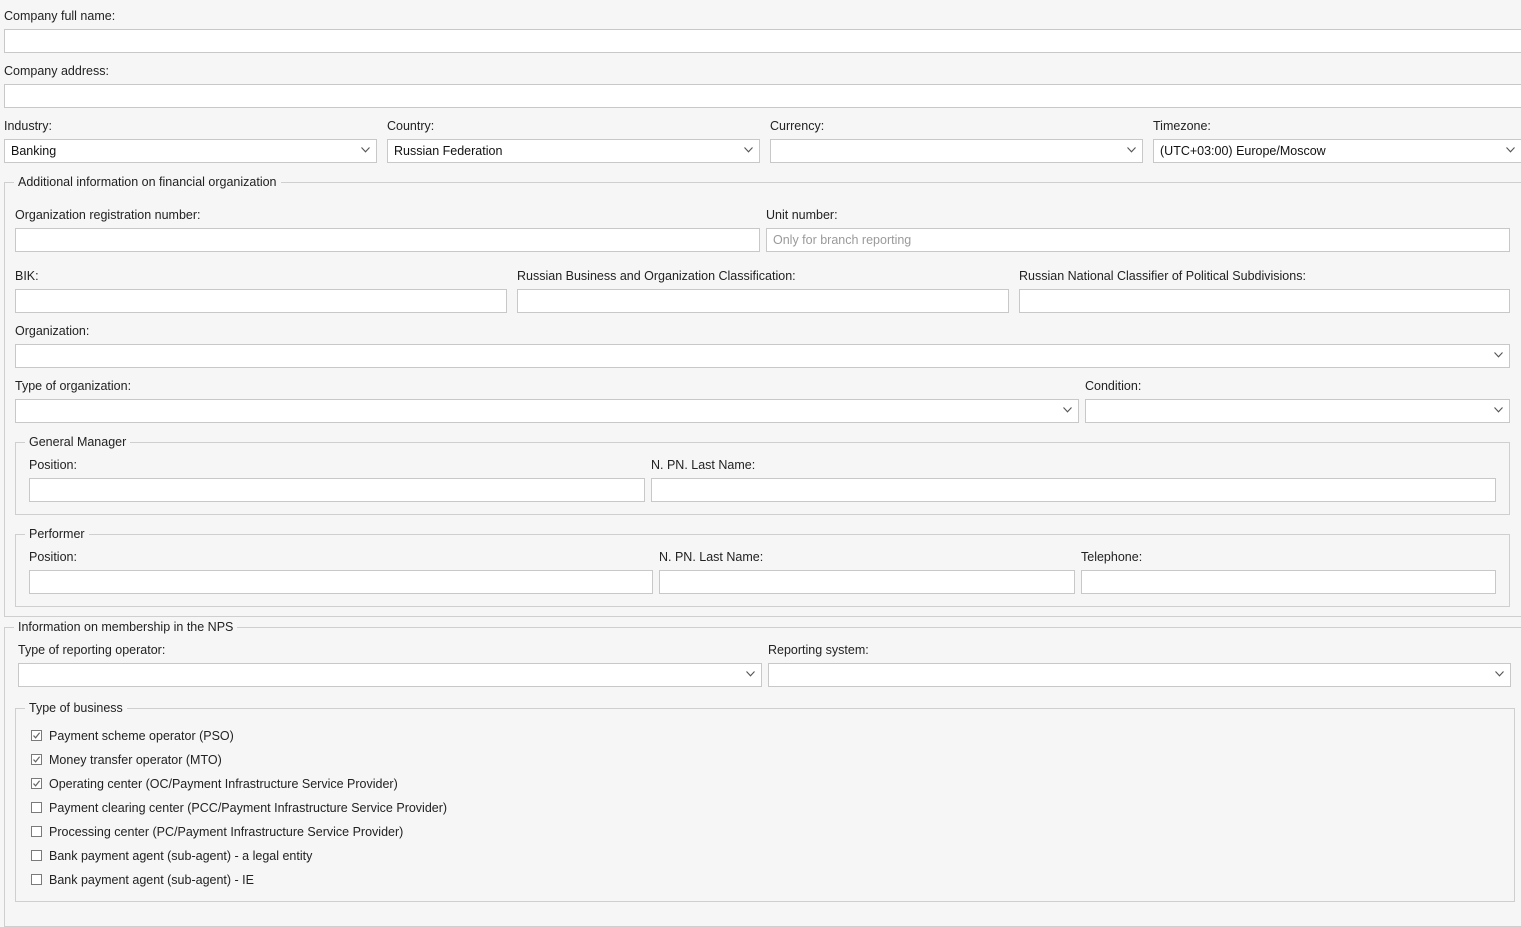 This screenshot has width=1521, height=927. Describe the element at coordinates (802, 215) in the screenshot. I see `unit-number-label: Unit number:` at that location.